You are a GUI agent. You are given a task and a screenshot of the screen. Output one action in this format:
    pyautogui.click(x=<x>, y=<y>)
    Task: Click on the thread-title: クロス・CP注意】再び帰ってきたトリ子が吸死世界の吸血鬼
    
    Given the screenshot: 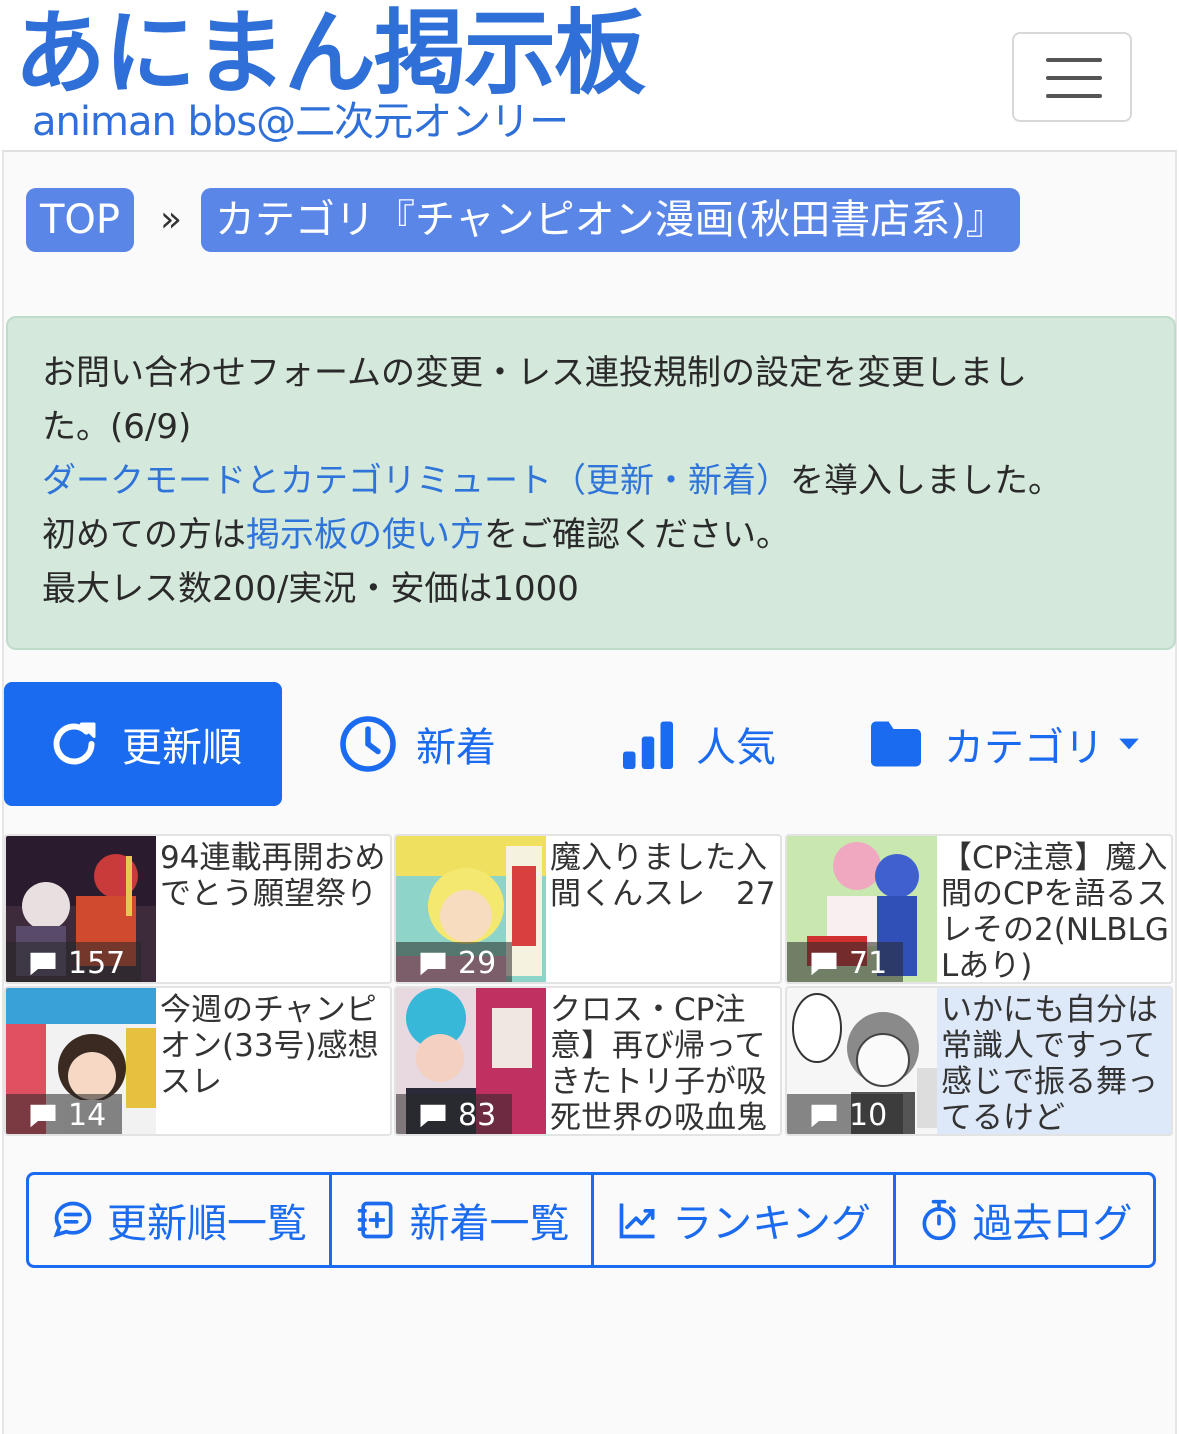 What is the action you would take?
    pyautogui.click(x=658, y=1064)
    